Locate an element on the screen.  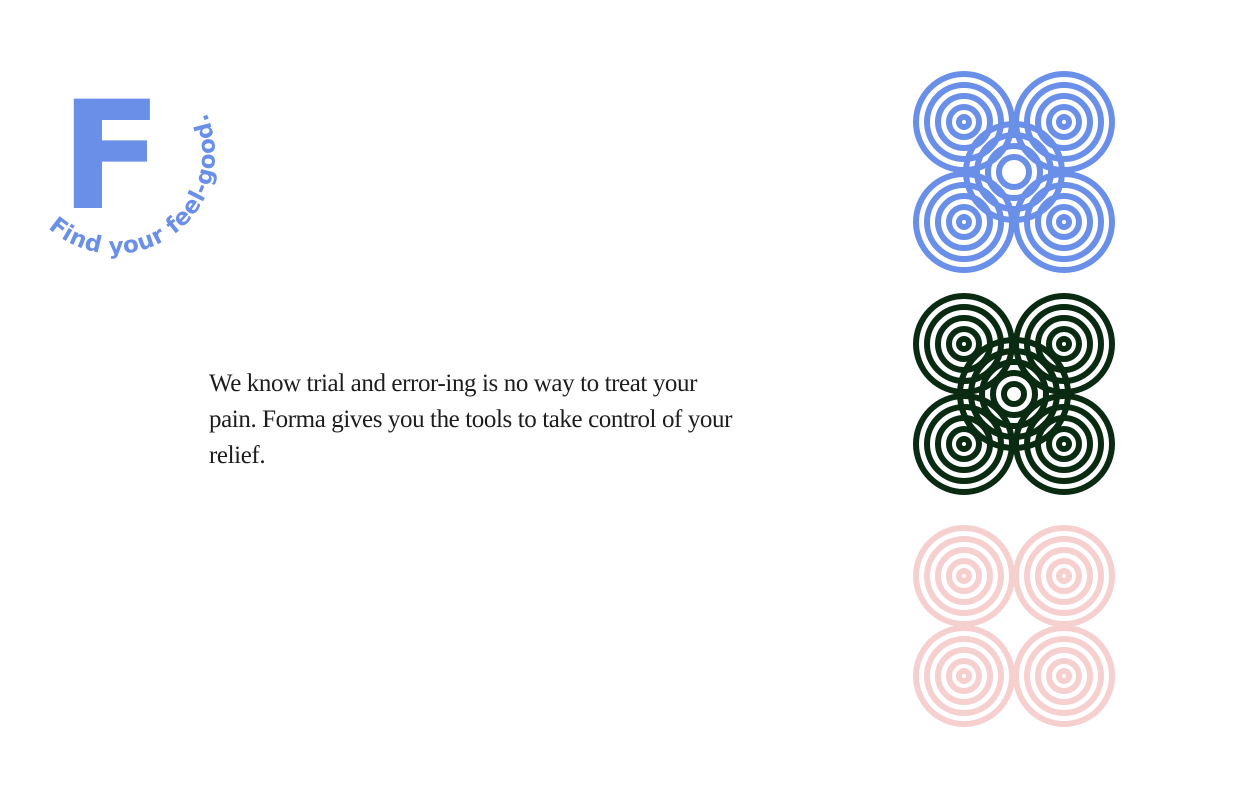
tagline-arc: Find your feel-good. is located at coordinates (132, 185).